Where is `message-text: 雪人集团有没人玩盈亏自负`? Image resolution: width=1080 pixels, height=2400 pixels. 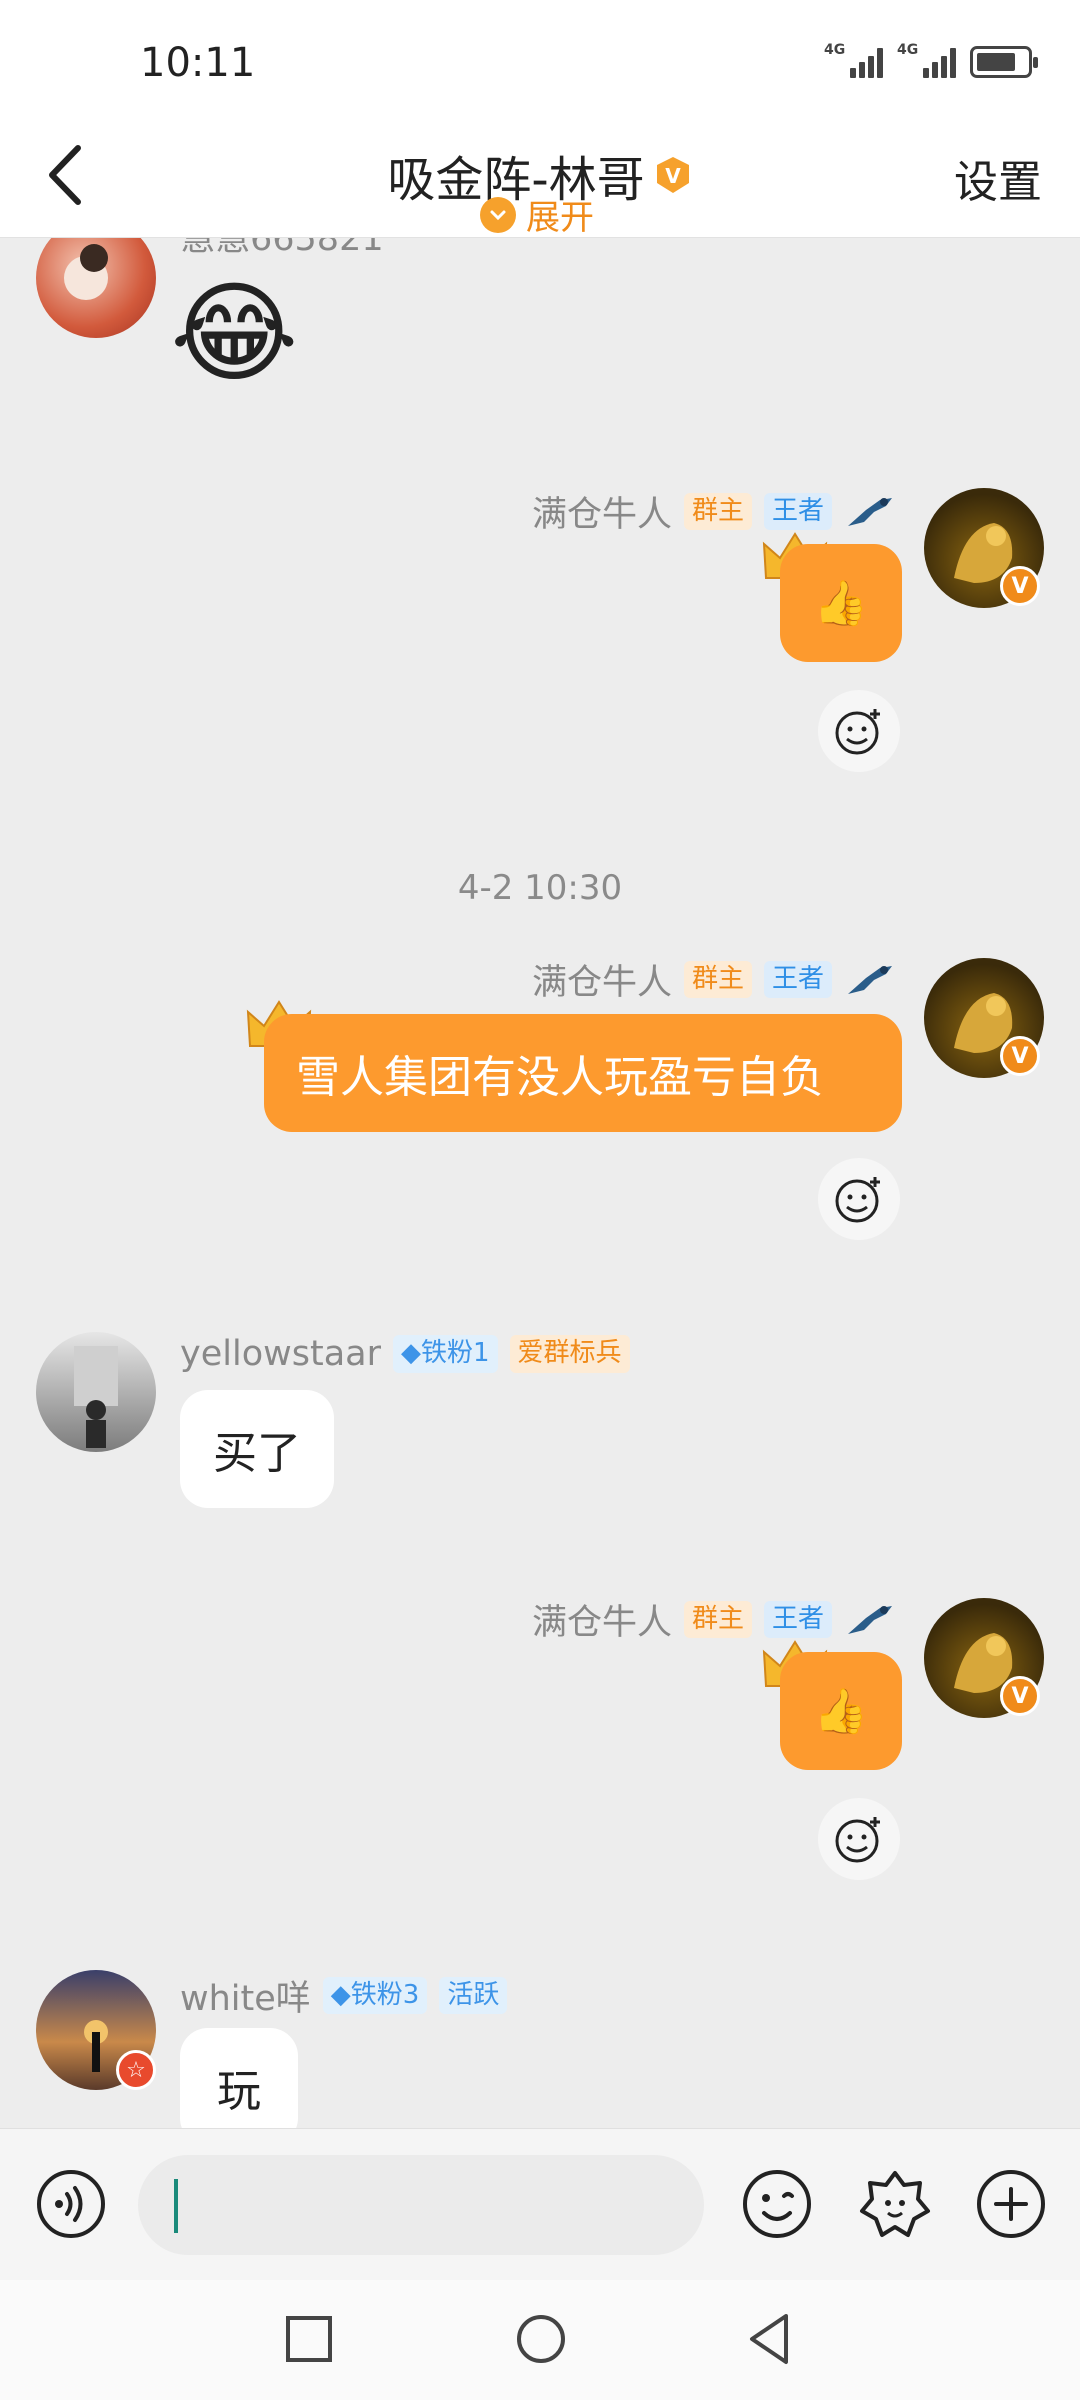
message-text: 雪人集团有没人玩盈亏自负 is located at coordinates (560, 1077).